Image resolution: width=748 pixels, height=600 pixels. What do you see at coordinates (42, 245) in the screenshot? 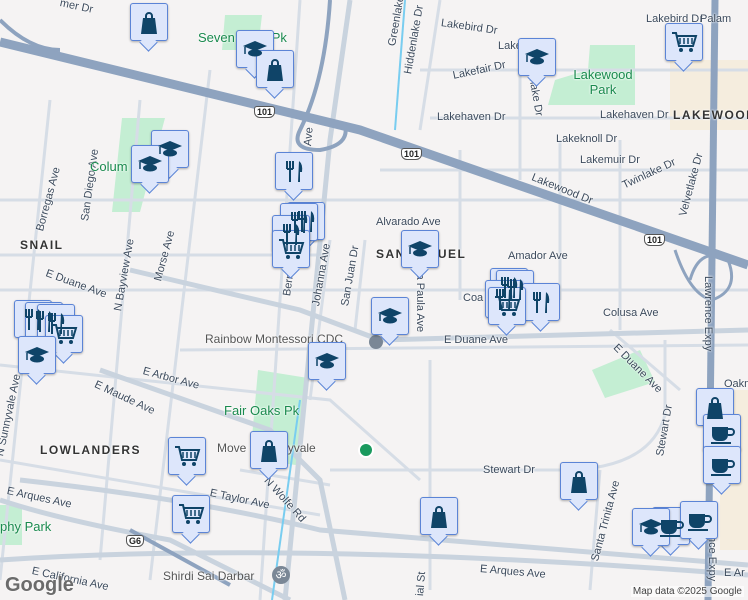
I see `neighborhood-label: SNAIL` at bounding box center [42, 245].